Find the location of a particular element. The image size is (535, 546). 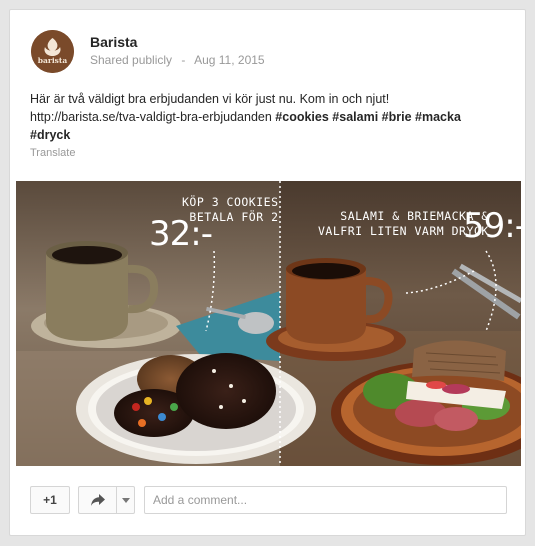

chevron-down-icon is located at coordinates (125, 500).